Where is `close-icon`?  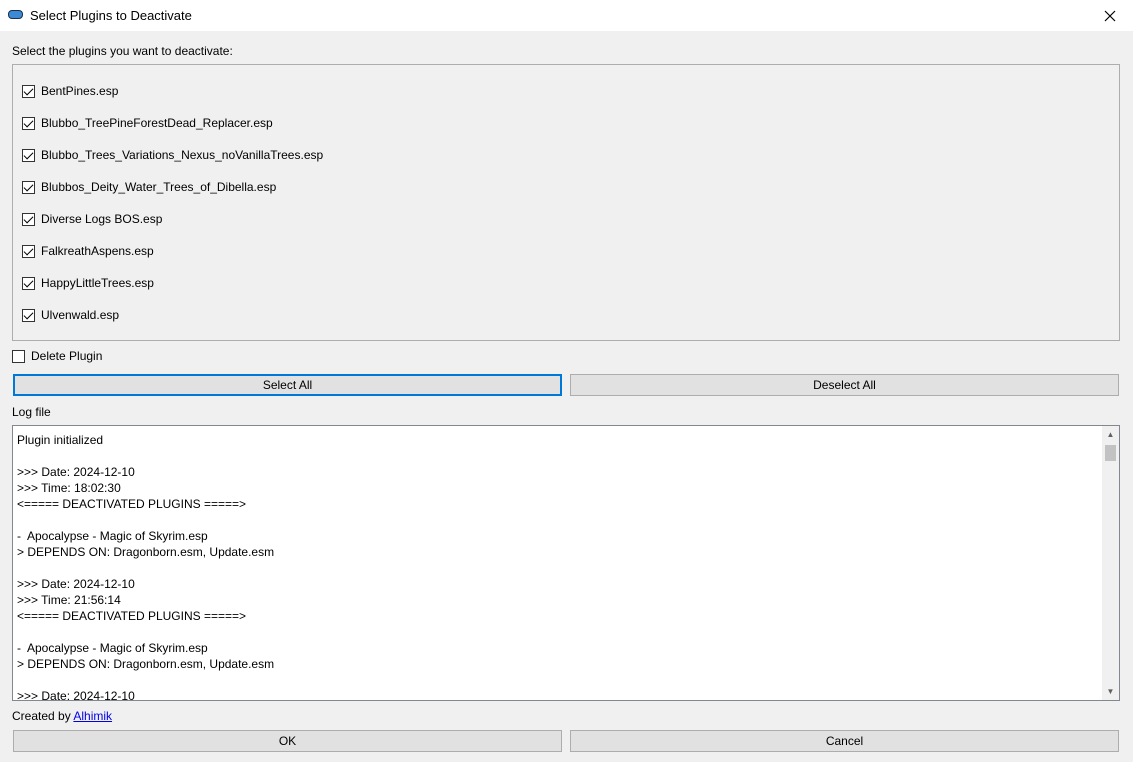 close-icon is located at coordinates (1110, 15).